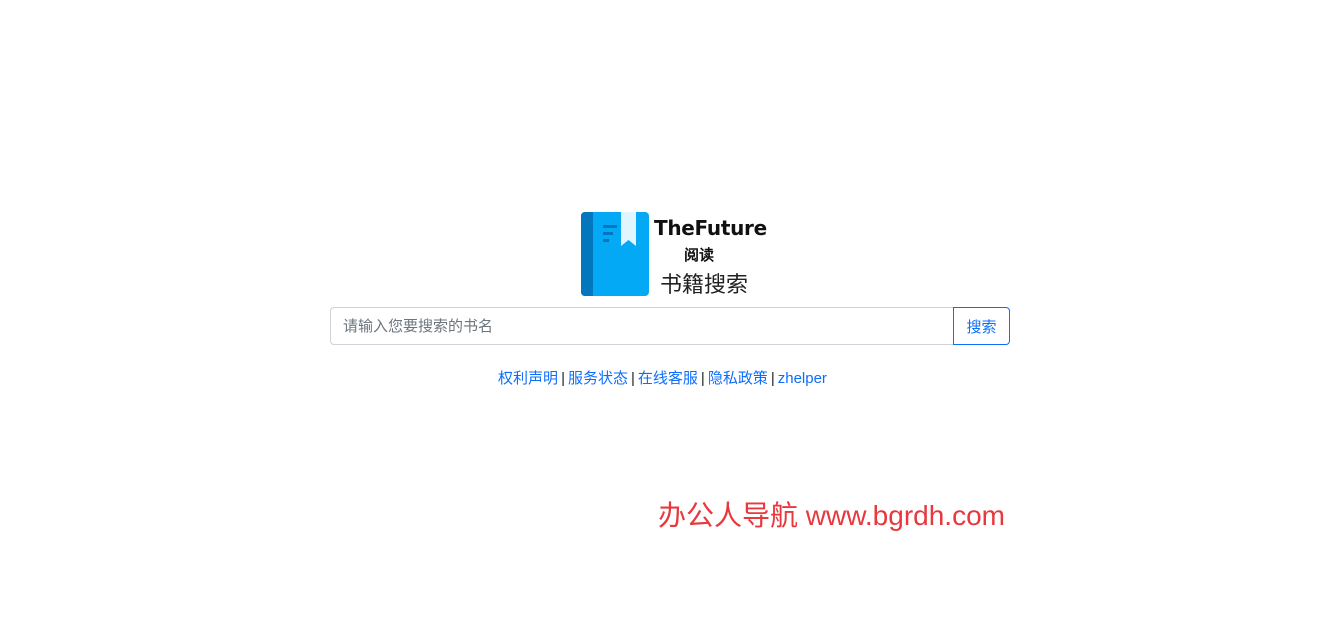 This screenshot has height=617, width=1325. What do you see at coordinates (641, 326) in the screenshot?
I see `search-input` at bounding box center [641, 326].